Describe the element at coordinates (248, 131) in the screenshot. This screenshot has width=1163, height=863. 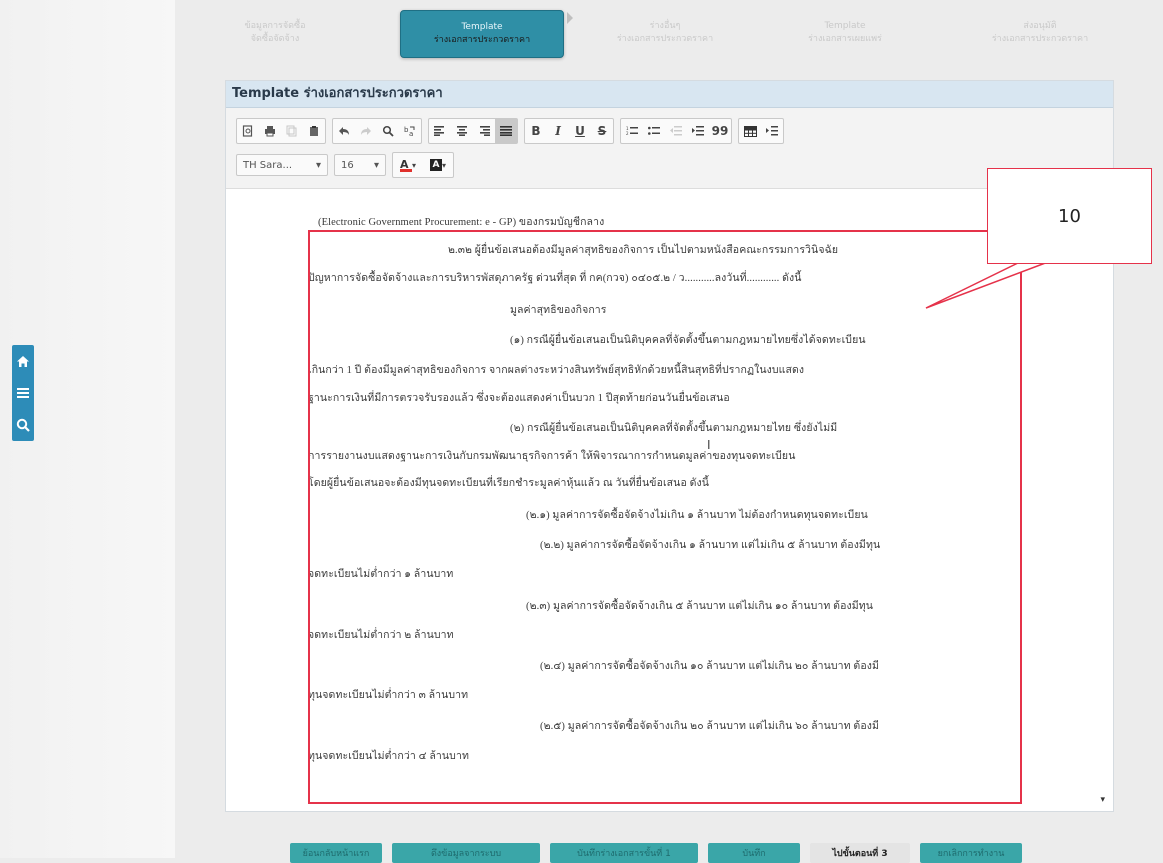
I see `preview-icon` at that location.